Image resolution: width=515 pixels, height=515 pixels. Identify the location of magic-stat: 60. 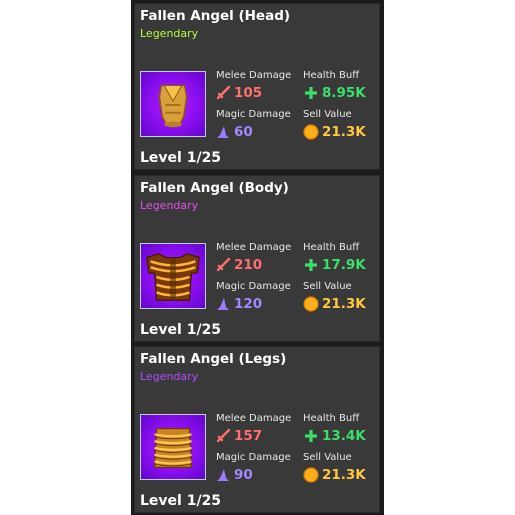
(234, 132).